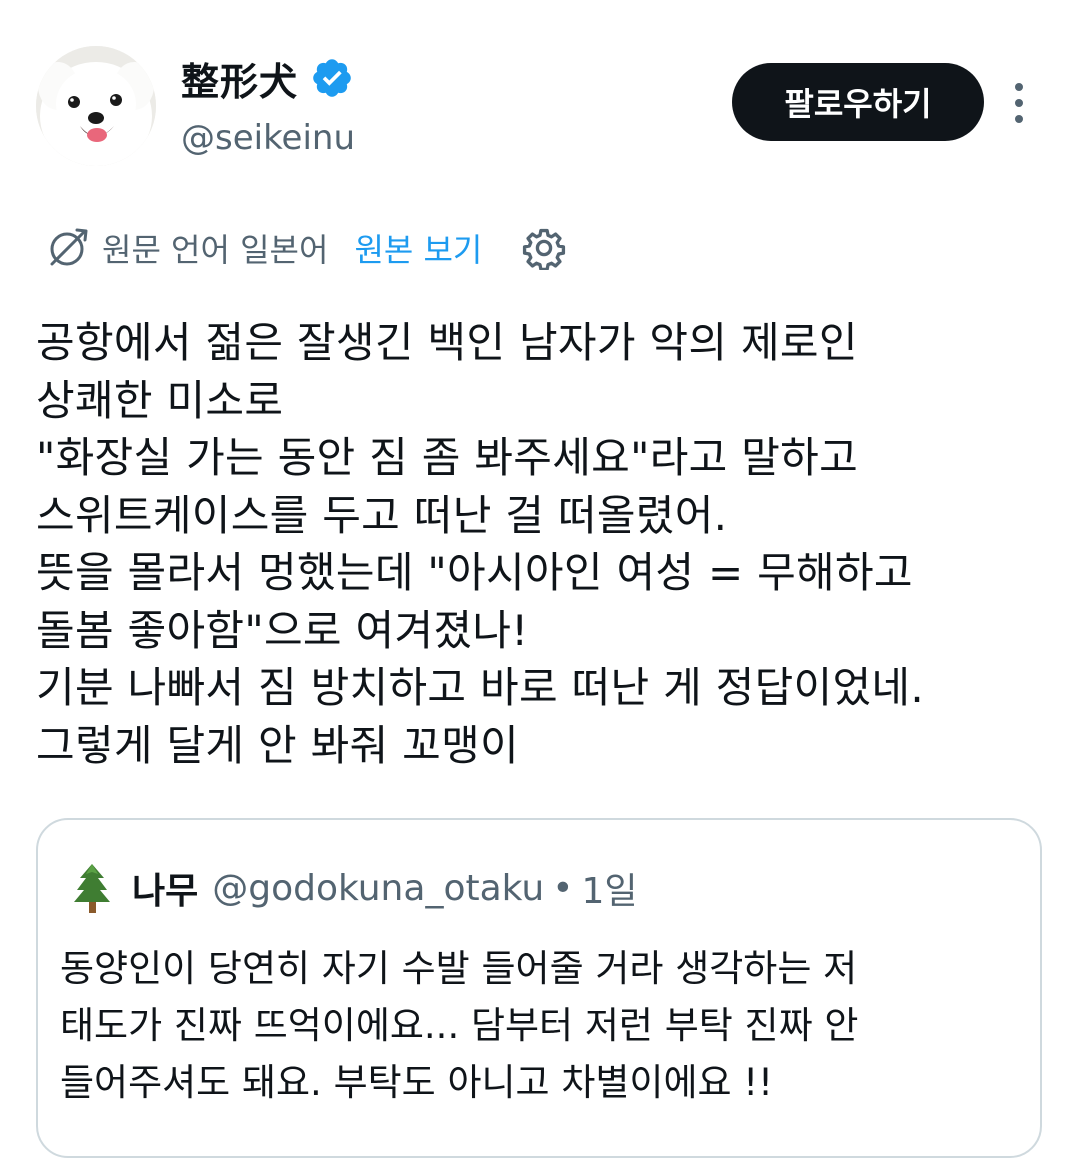  What do you see at coordinates (268, 138) in the screenshot?
I see `author-handle: @seikeinu` at bounding box center [268, 138].